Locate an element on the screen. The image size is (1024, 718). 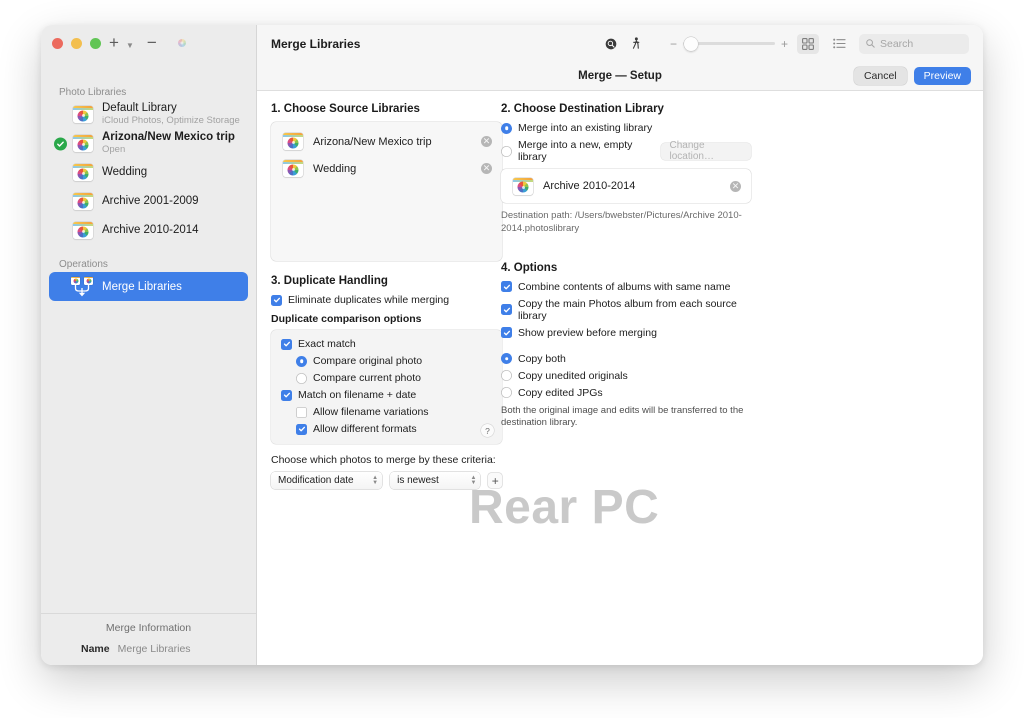
criteria-field-select: Modification date ▲ ▼ is located at coordinates (327, 480).